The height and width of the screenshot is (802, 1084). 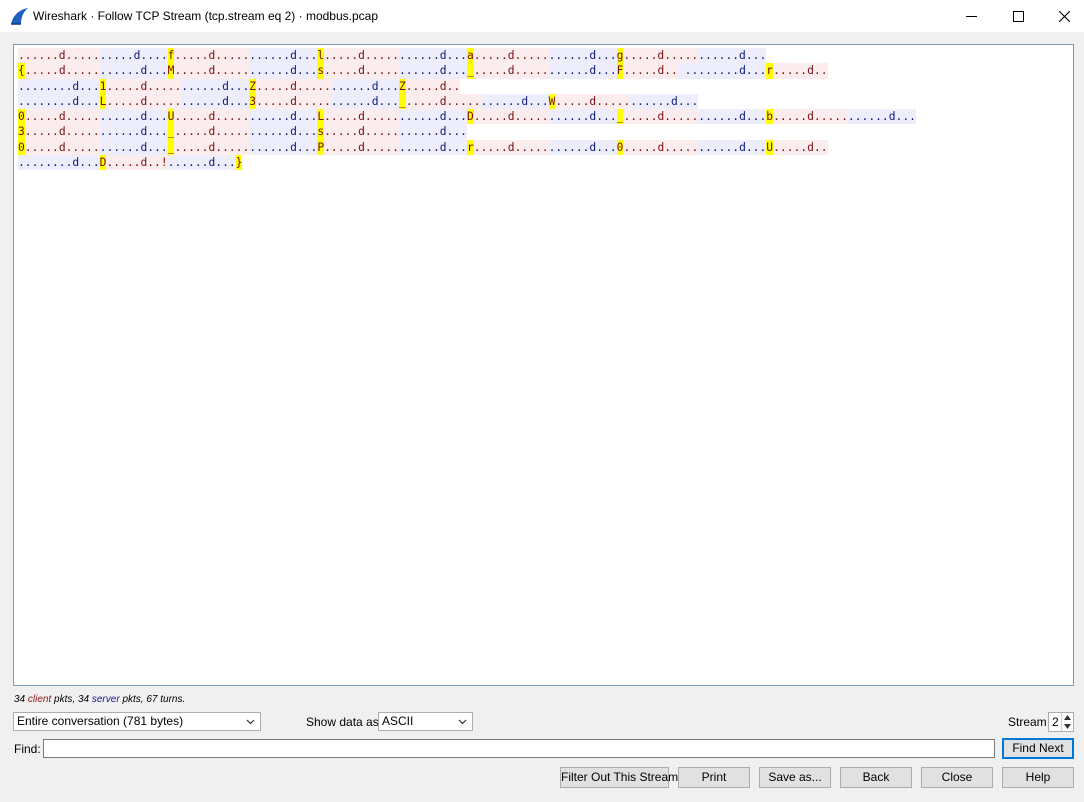 What do you see at coordinates (876, 777) in the screenshot?
I see `back-button: Back` at bounding box center [876, 777].